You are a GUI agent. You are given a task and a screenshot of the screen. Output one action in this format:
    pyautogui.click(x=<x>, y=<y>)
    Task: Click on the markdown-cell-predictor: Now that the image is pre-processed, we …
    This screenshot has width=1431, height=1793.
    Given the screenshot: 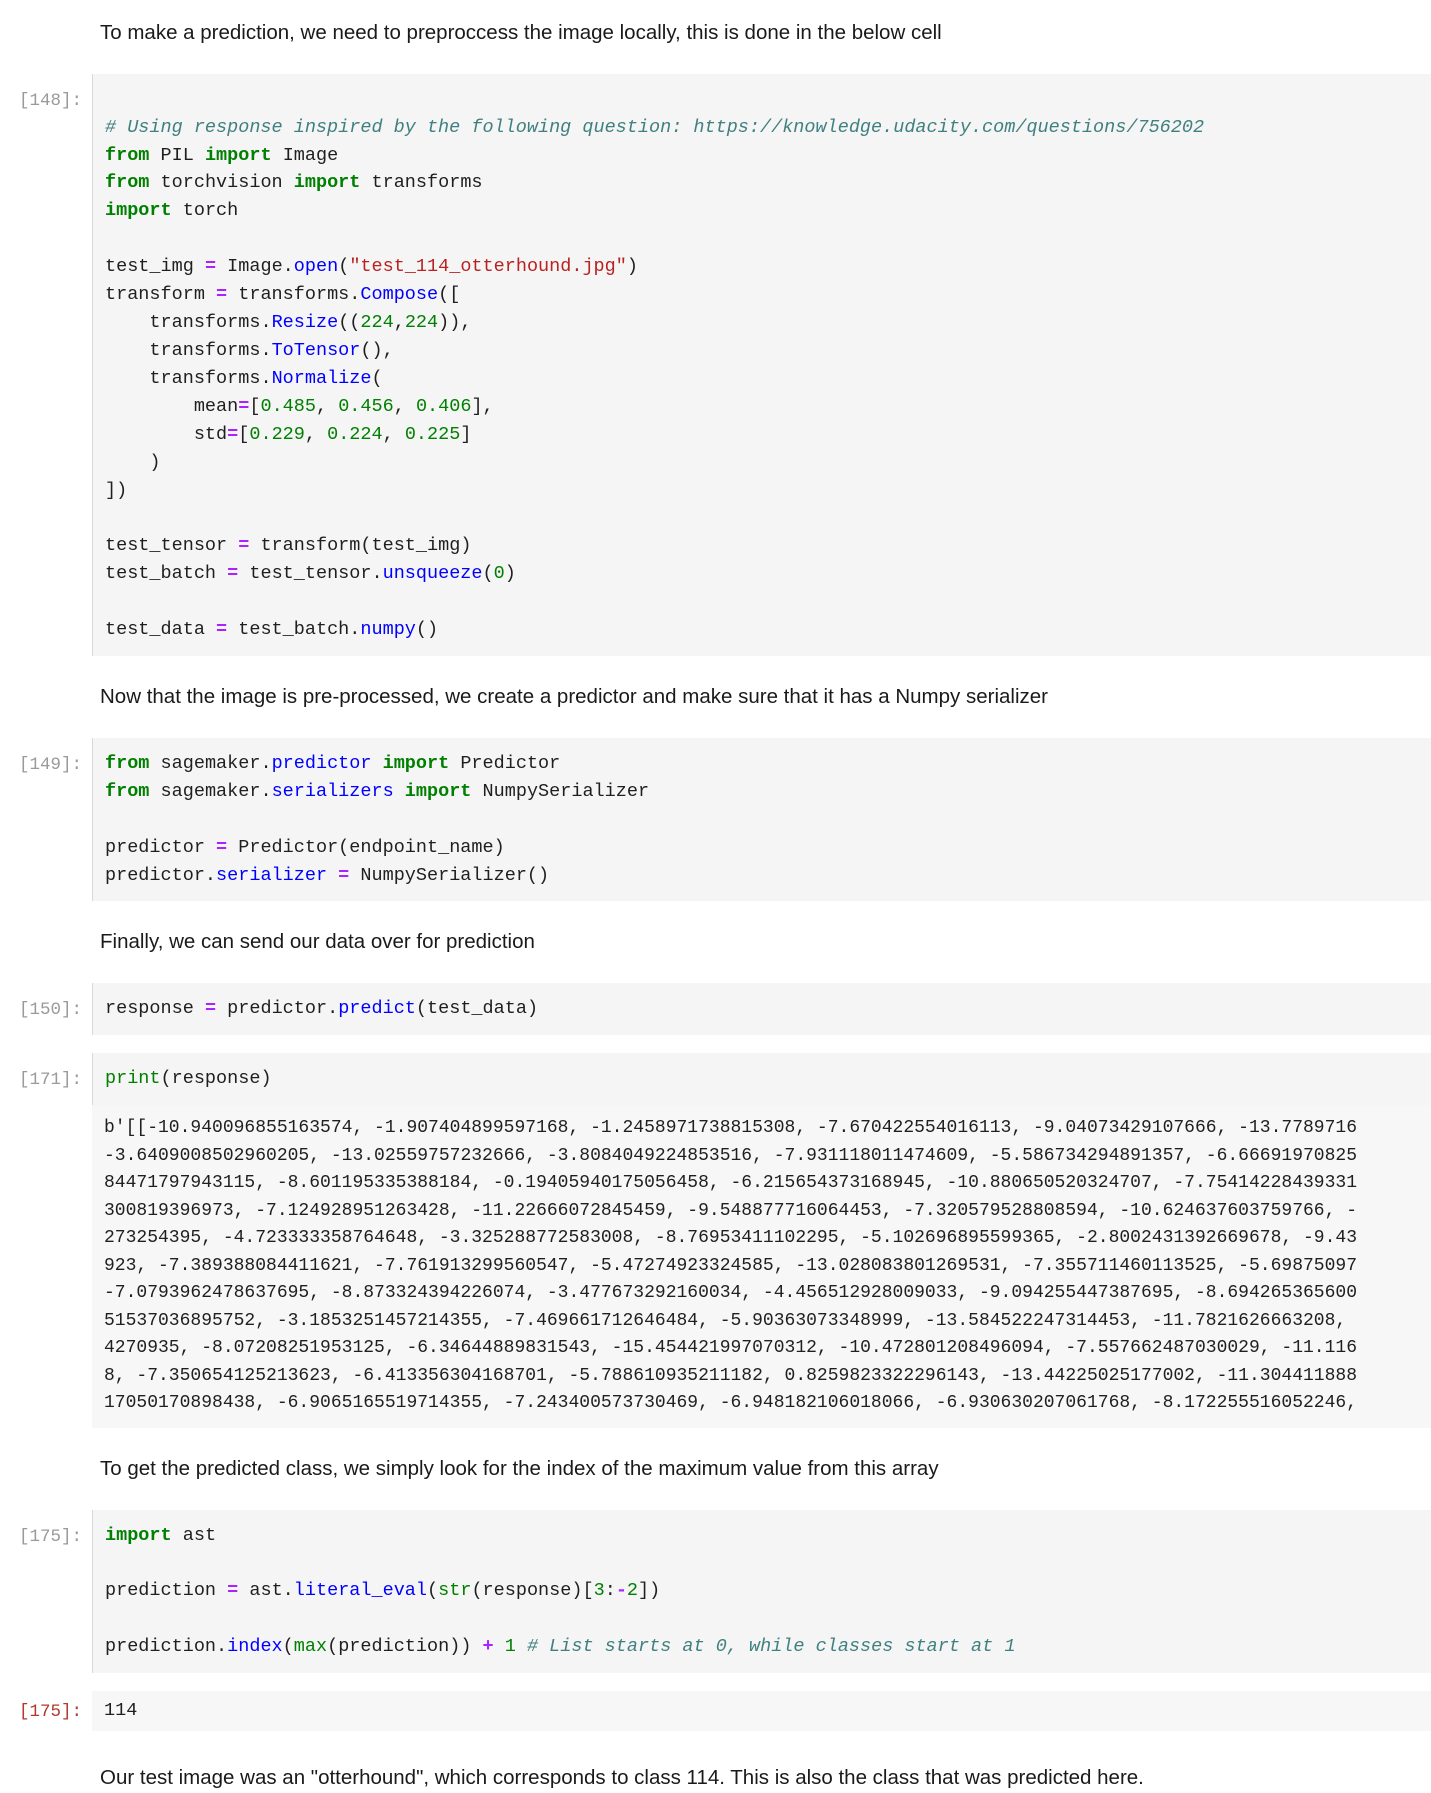 What is the action you would take?
    pyautogui.click(x=715, y=697)
    